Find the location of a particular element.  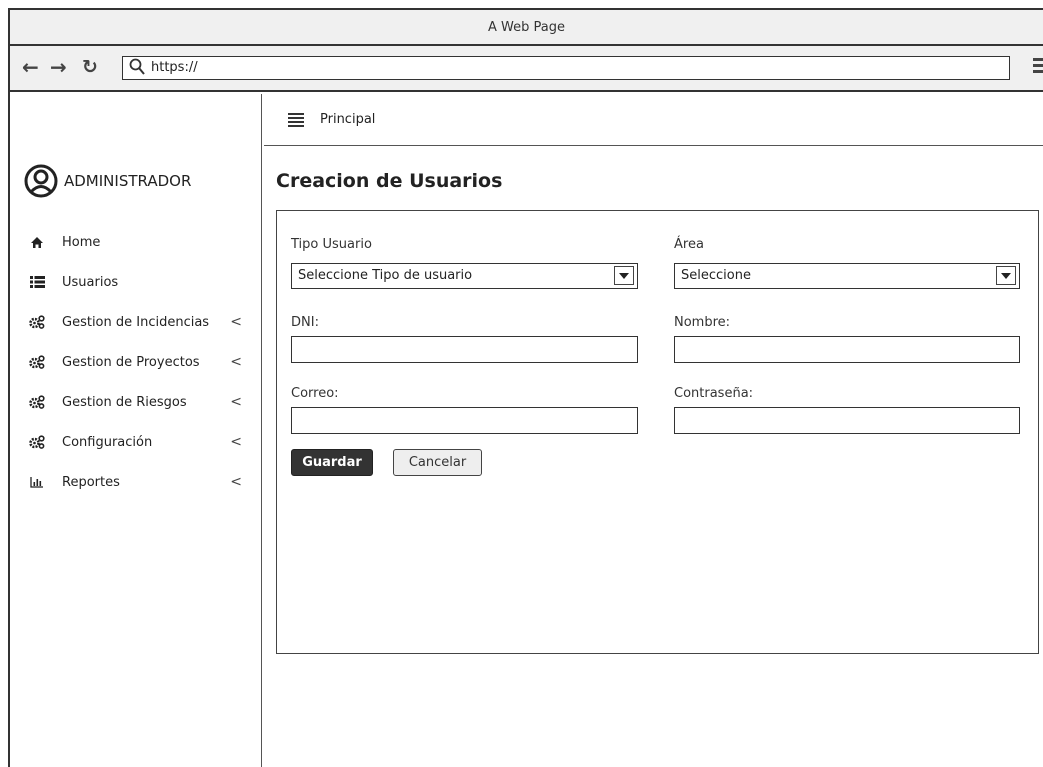

navbar-label: Principal is located at coordinates (348, 119).